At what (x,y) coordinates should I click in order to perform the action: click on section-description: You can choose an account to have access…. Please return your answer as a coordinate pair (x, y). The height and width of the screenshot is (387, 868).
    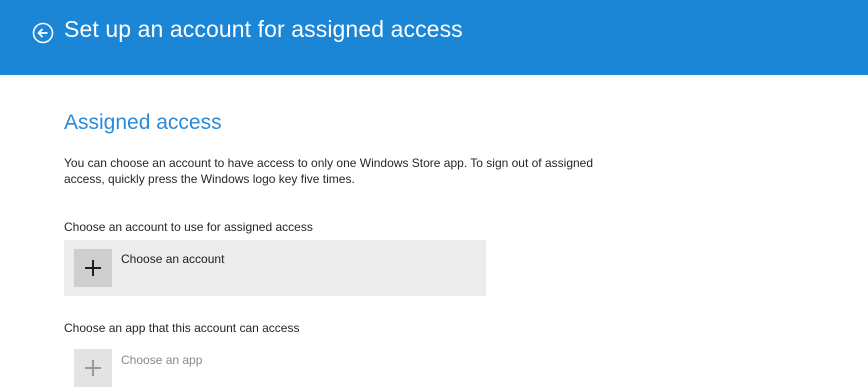
    Looking at the image, I should click on (329, 171).